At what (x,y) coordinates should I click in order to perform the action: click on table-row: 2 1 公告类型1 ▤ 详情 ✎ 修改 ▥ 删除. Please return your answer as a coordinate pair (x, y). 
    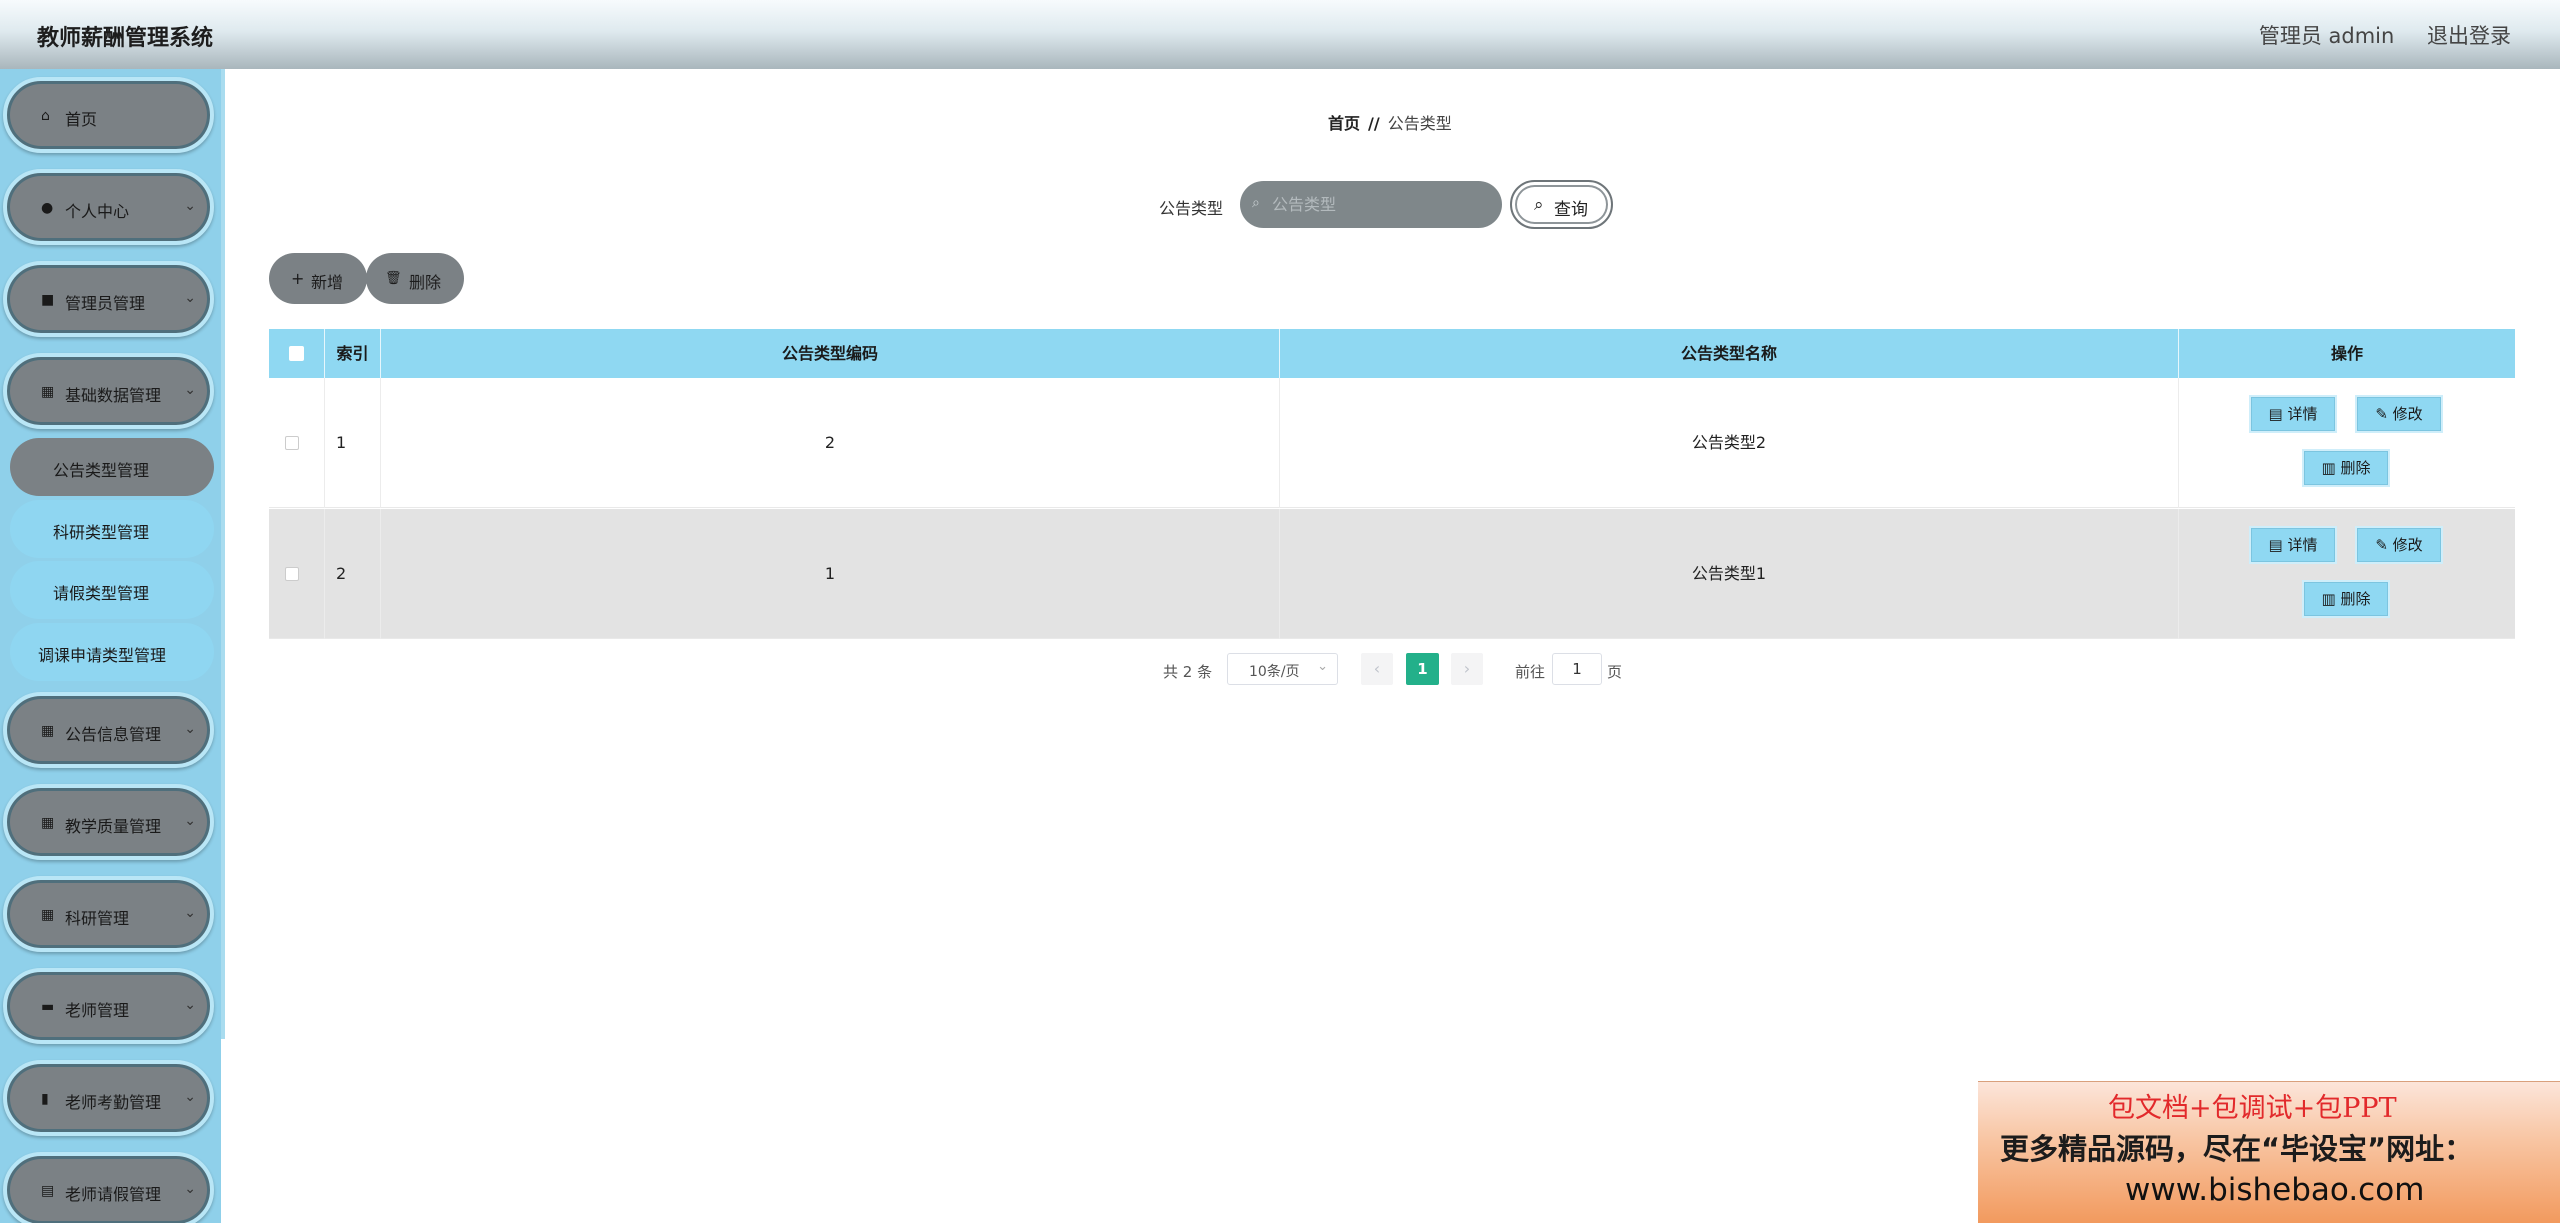
    Looking at the image, I should click on (1392, 574).